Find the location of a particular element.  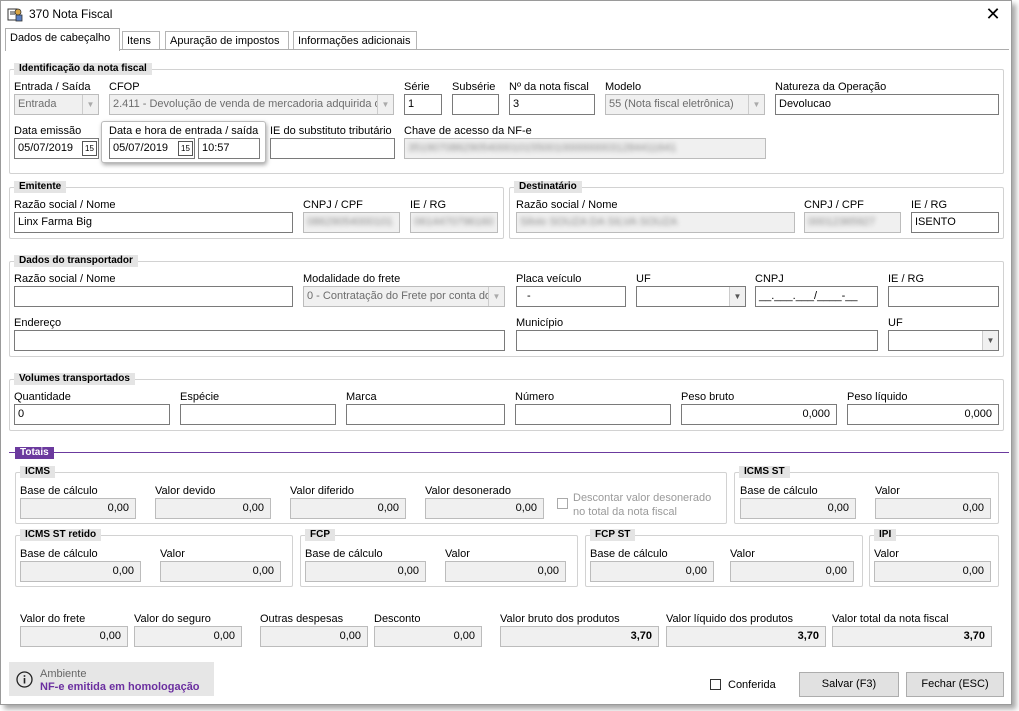

tab-itens: Itens is located at coordinates (141, 40).